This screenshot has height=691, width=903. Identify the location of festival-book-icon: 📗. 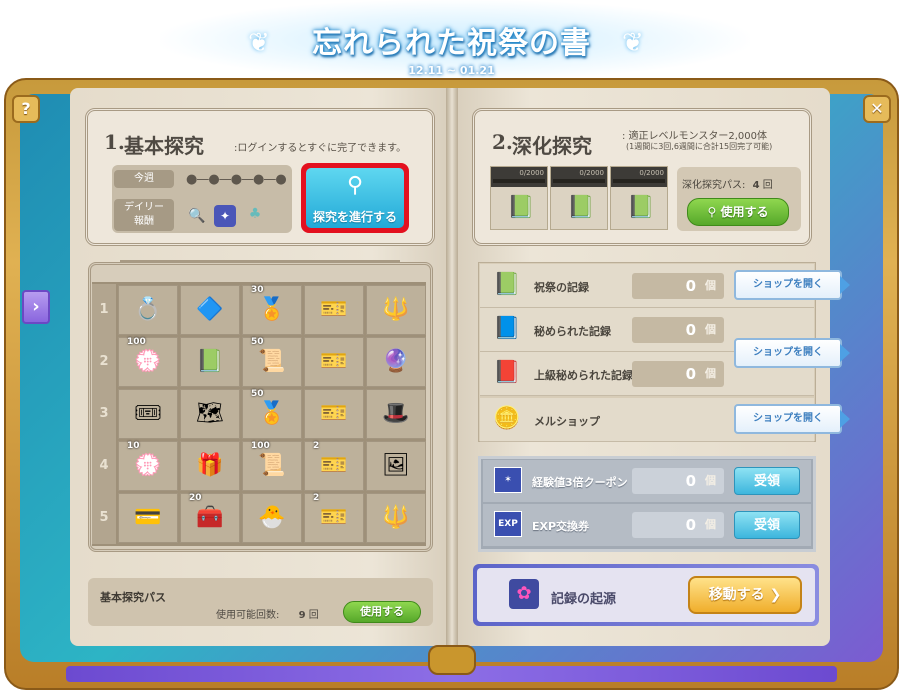
(521, 207).